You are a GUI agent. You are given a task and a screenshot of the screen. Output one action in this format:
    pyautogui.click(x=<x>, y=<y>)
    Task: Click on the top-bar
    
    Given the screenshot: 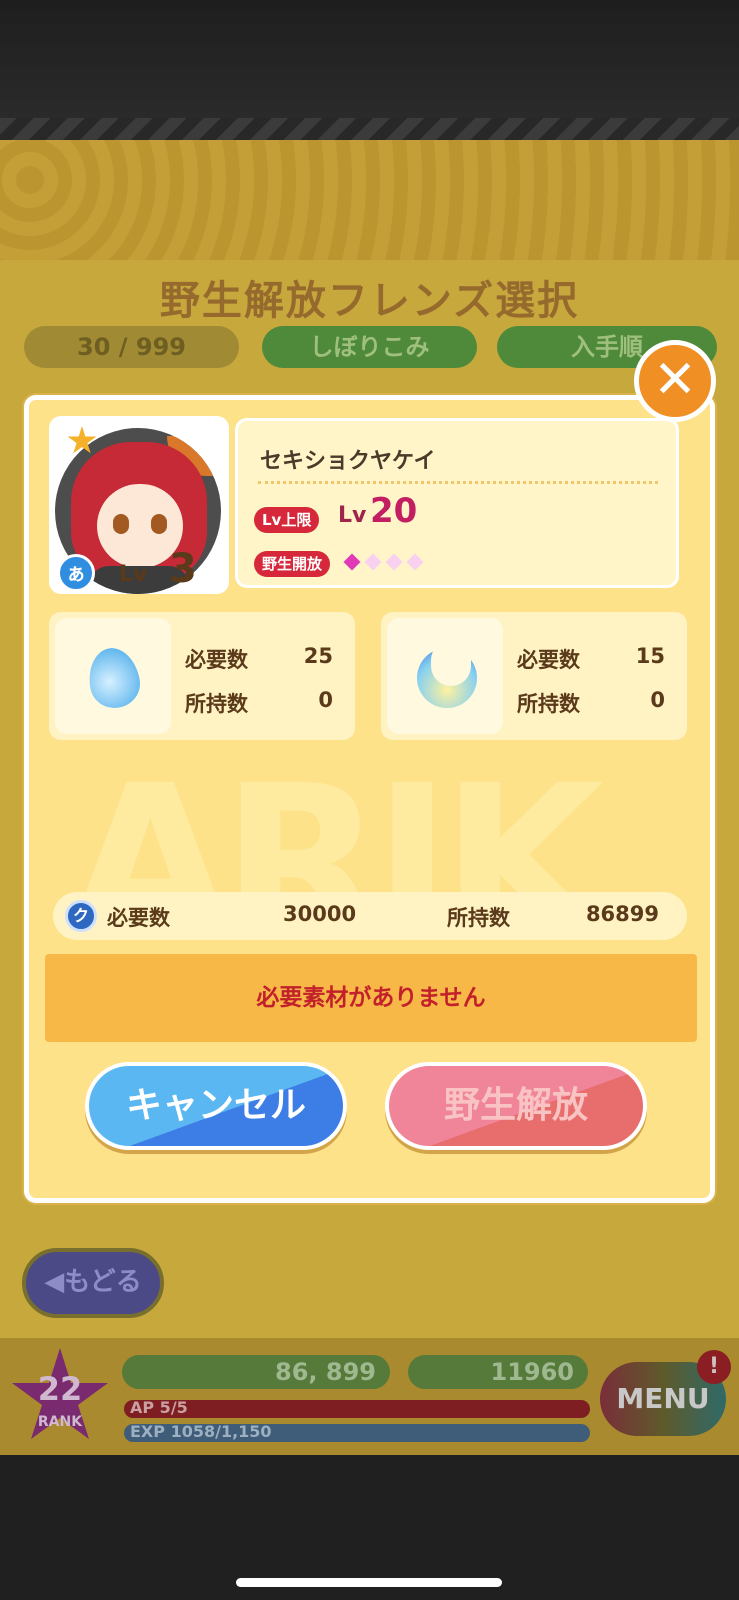 What is the action you would take?
    pyautogui.click(x=369, y=70)
    